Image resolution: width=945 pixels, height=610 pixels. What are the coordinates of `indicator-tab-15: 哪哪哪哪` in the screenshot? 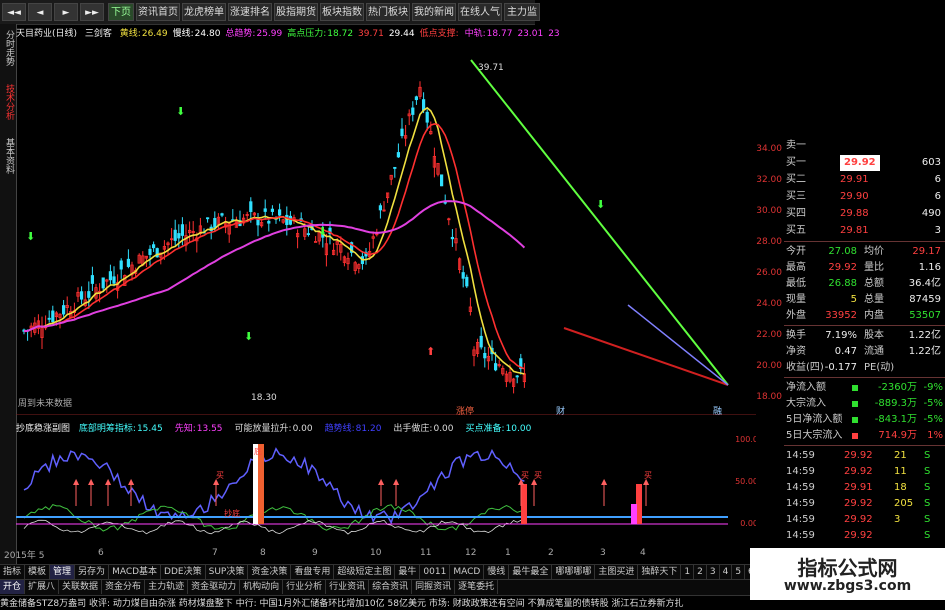 It's located at (574, 572).